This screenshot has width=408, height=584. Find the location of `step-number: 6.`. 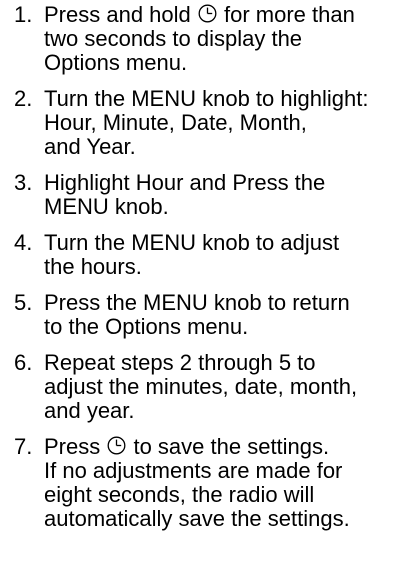

step-number: 6. is located at coordinates (23, 362).